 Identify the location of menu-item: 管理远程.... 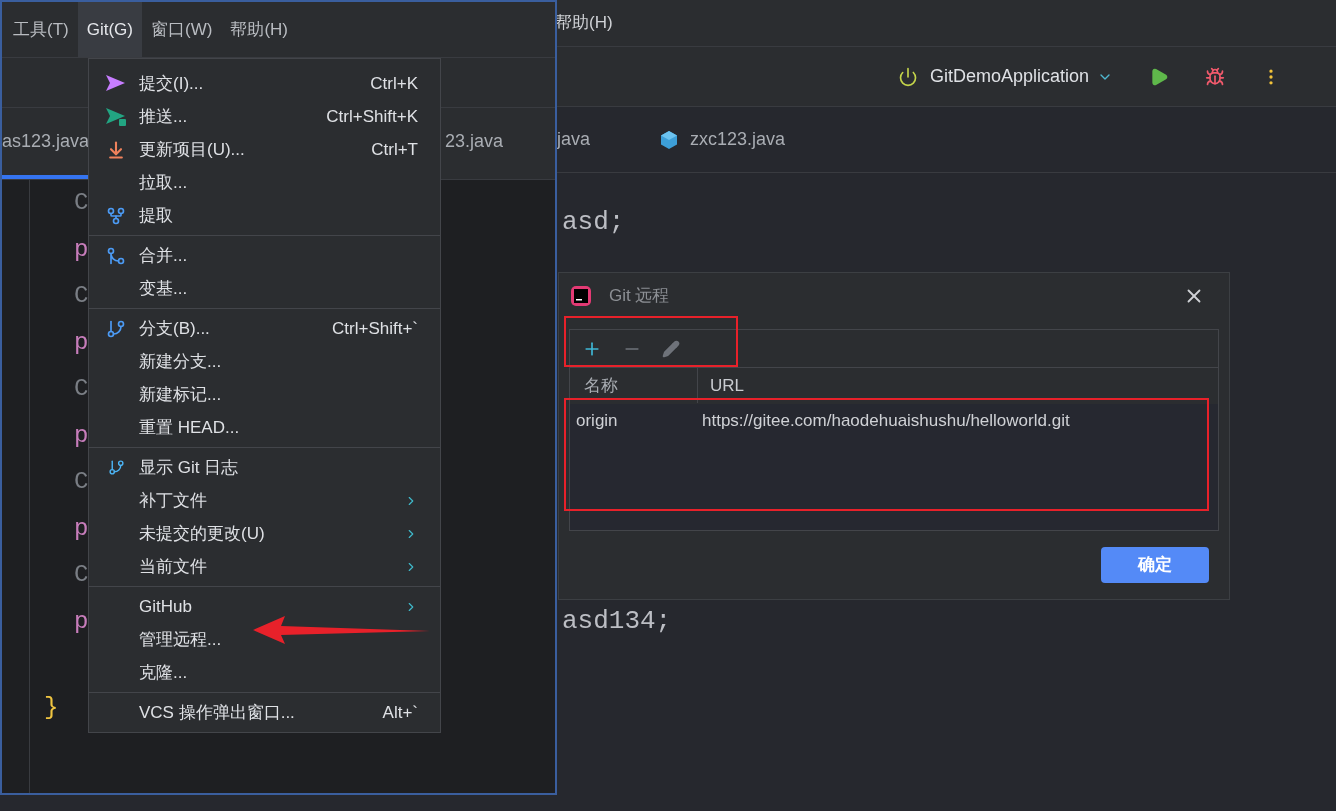
(264, 639).